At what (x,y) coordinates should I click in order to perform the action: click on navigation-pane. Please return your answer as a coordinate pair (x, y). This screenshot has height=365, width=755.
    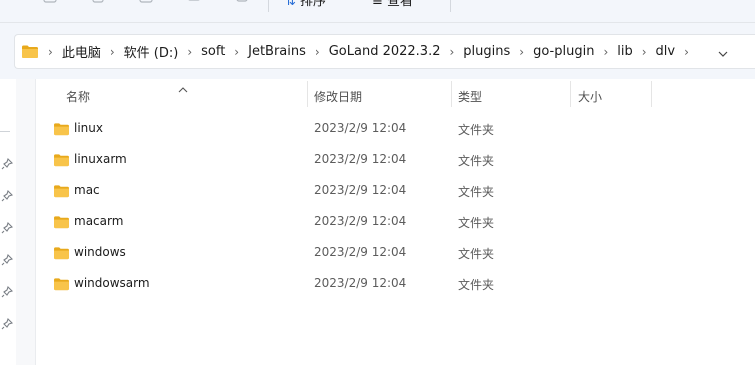
    Looking at the image, I should click on (8, 222).